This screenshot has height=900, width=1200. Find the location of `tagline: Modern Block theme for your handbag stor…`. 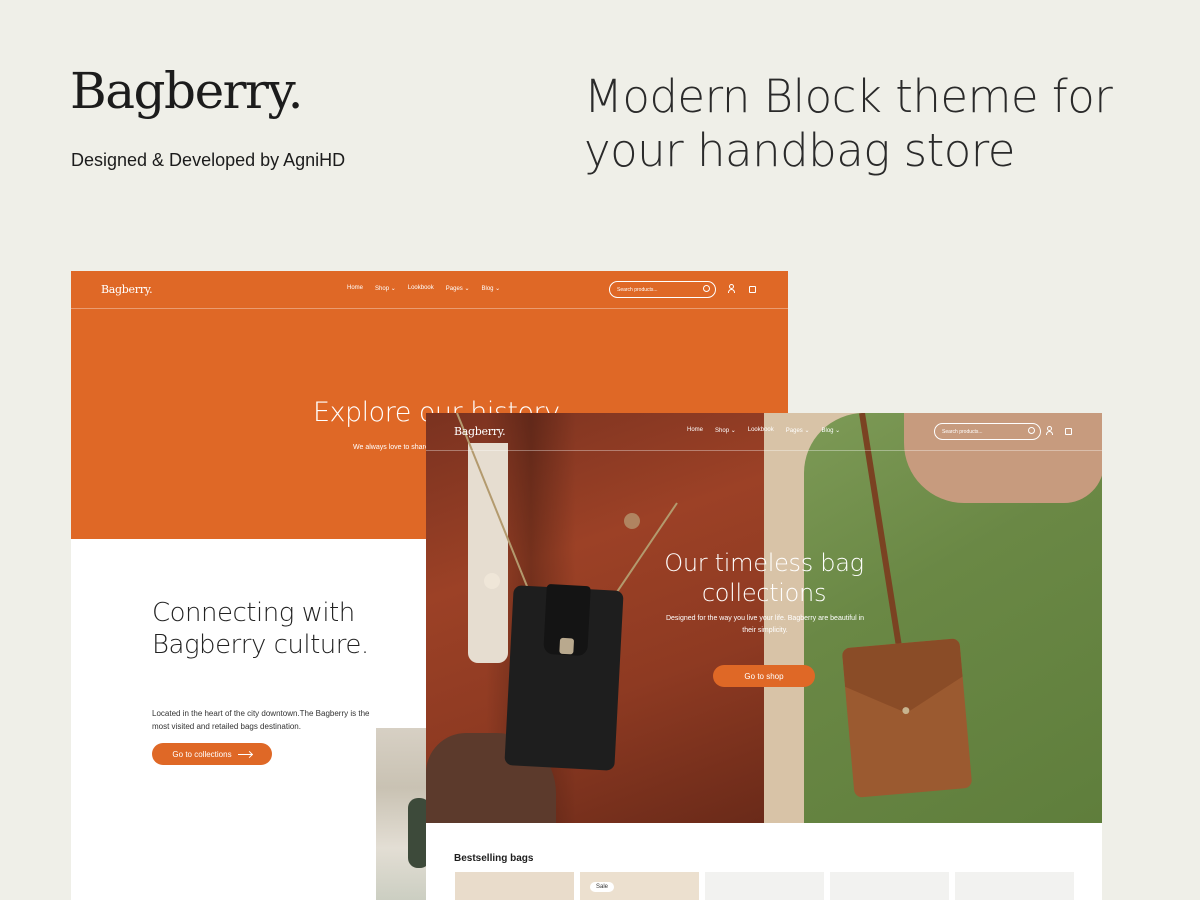

tagline: Modern Block theme for your handbag stor… is located at coordinates (848, 123).